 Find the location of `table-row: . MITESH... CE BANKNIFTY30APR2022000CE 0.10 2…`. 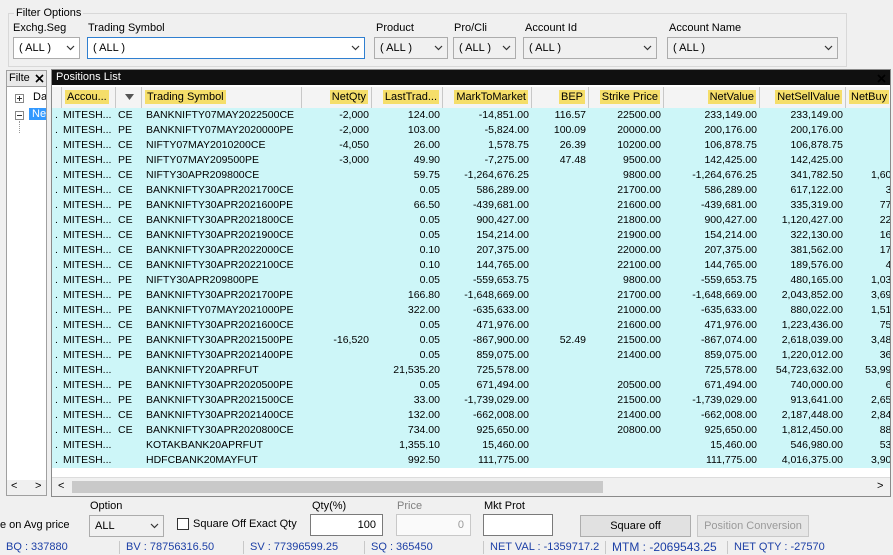

table-row: . MITESH... CE BANKNIFTY30APR2022000CE 0.10 2… is located at coordinates (471, 250).